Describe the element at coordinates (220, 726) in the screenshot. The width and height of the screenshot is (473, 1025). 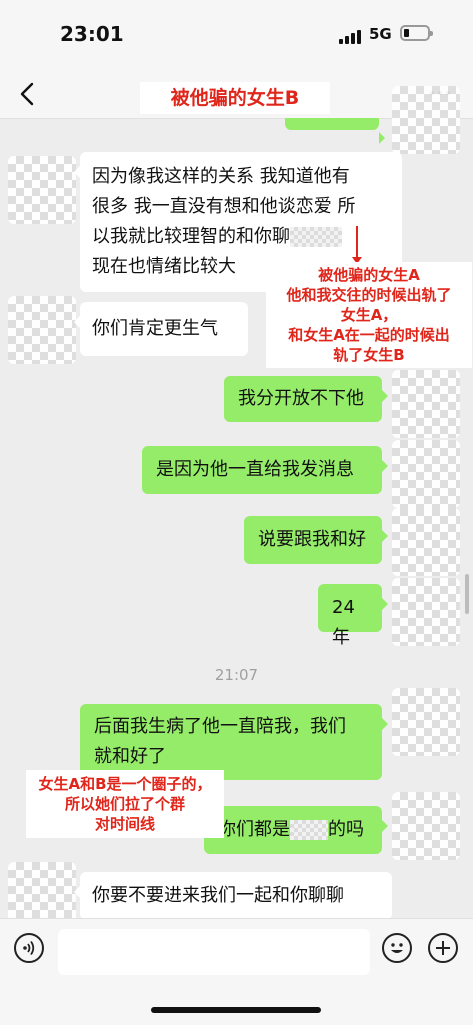
I see `message-line: 后面我生病了他一直陪我，我们` at that location.